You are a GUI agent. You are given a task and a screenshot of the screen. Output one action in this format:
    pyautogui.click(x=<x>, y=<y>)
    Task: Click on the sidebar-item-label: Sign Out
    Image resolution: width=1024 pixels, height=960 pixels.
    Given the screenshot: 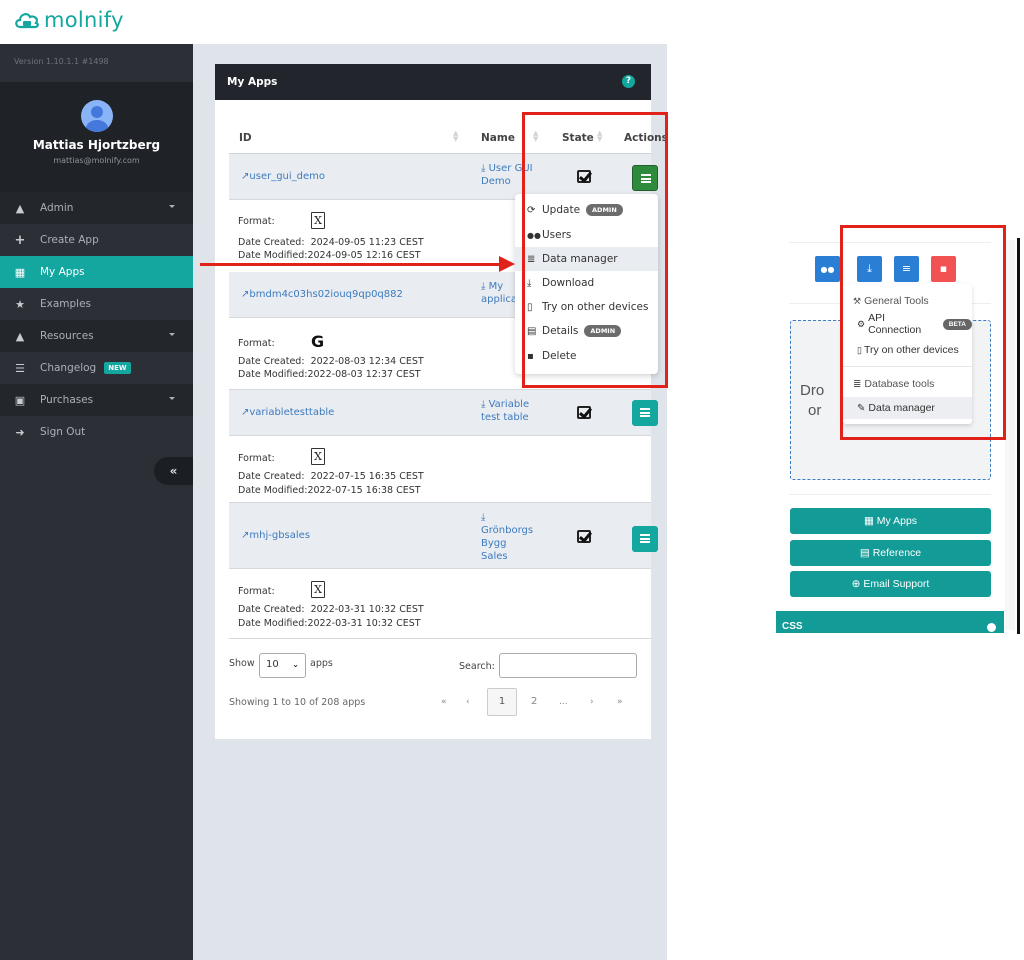 What is the action you would take?
    pyautogui.click(x=63, y=432)
    